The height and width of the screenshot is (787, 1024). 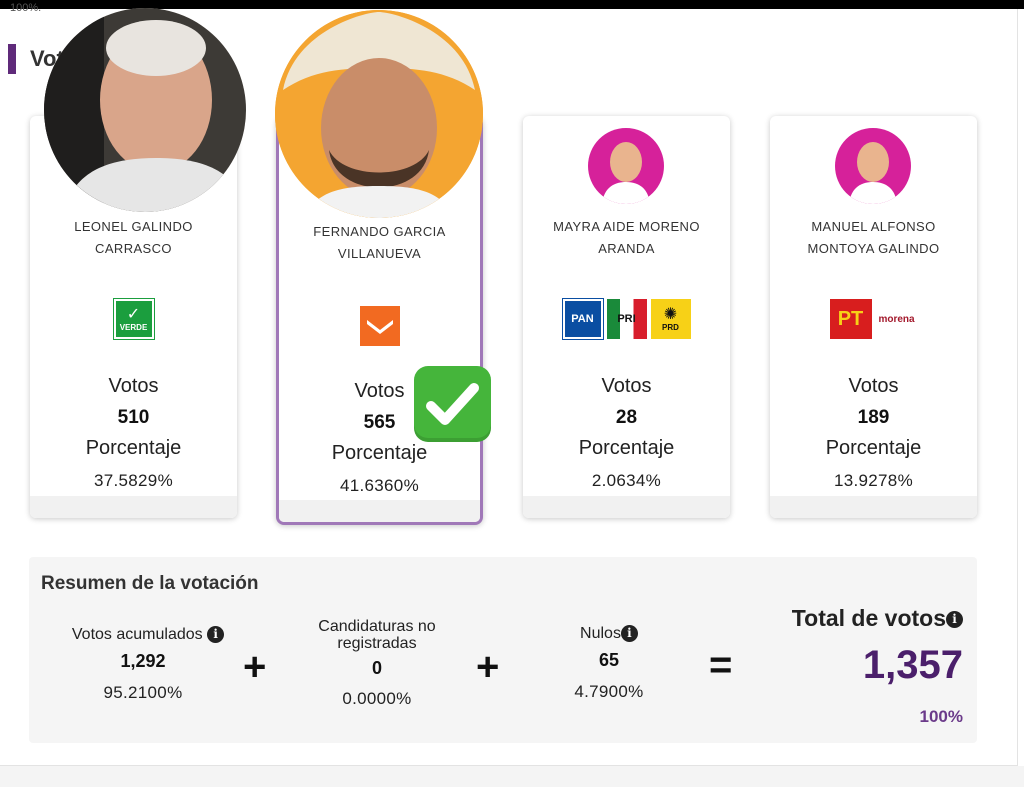 I want to click on pan-party-logo: PAN, so click(x=582, y=319).